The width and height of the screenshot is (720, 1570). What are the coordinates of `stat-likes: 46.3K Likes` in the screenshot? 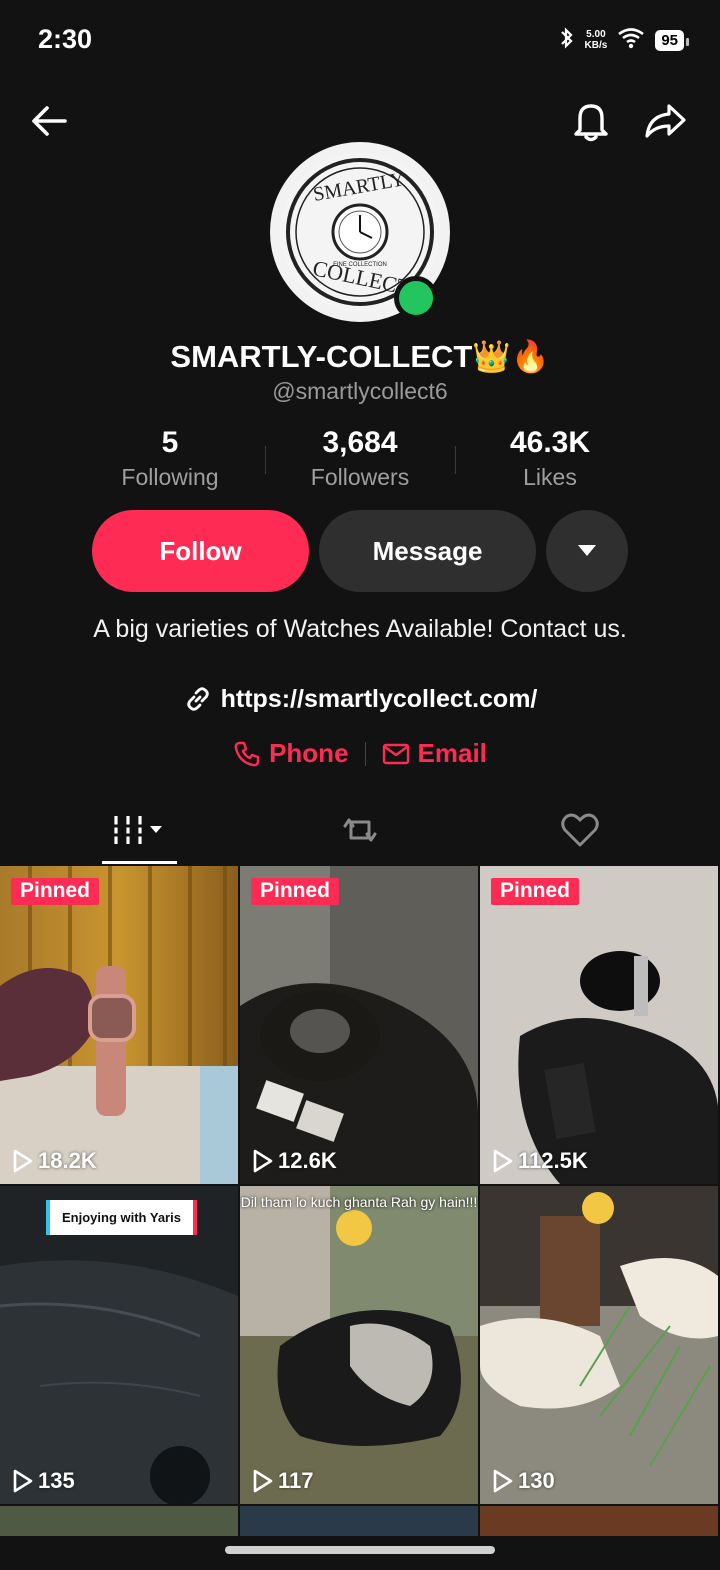 It's located at (550, 461).